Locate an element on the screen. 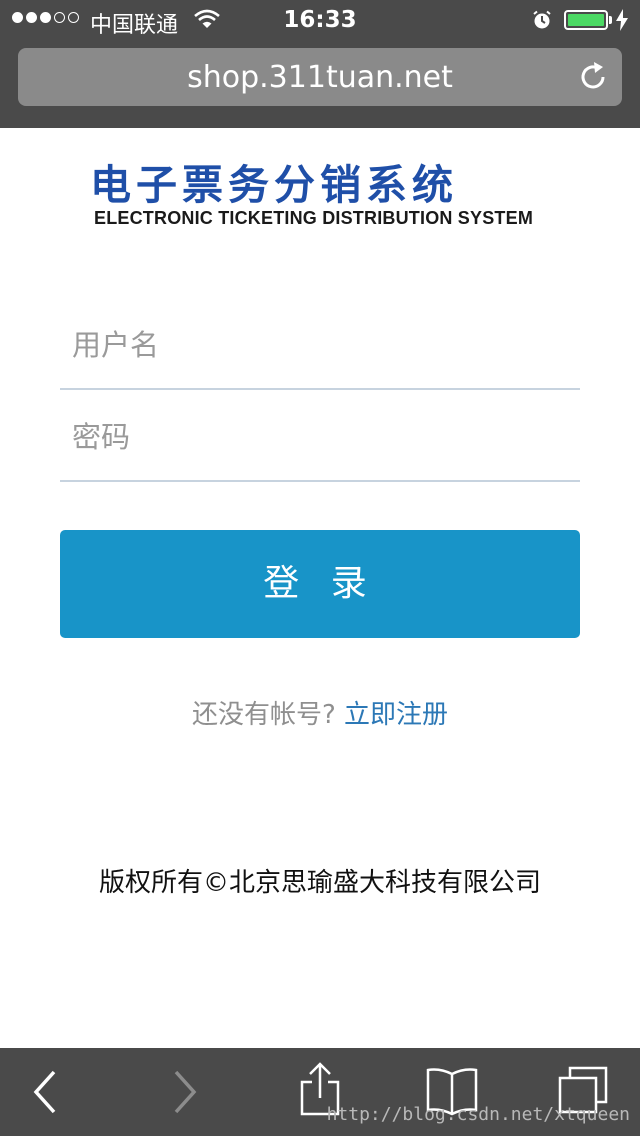 The height and width of the screenshot is (1136, 640). charging-bolt-icon is located at coordinates (622, 23).